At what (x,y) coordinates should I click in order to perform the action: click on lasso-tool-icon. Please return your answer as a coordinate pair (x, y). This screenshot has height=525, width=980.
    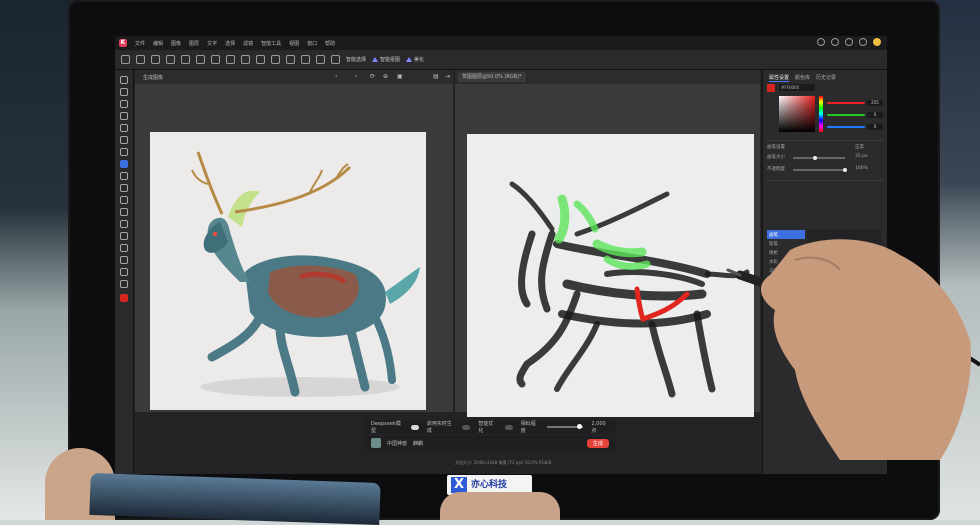
    Looking at the image, I should click on (124, 104).